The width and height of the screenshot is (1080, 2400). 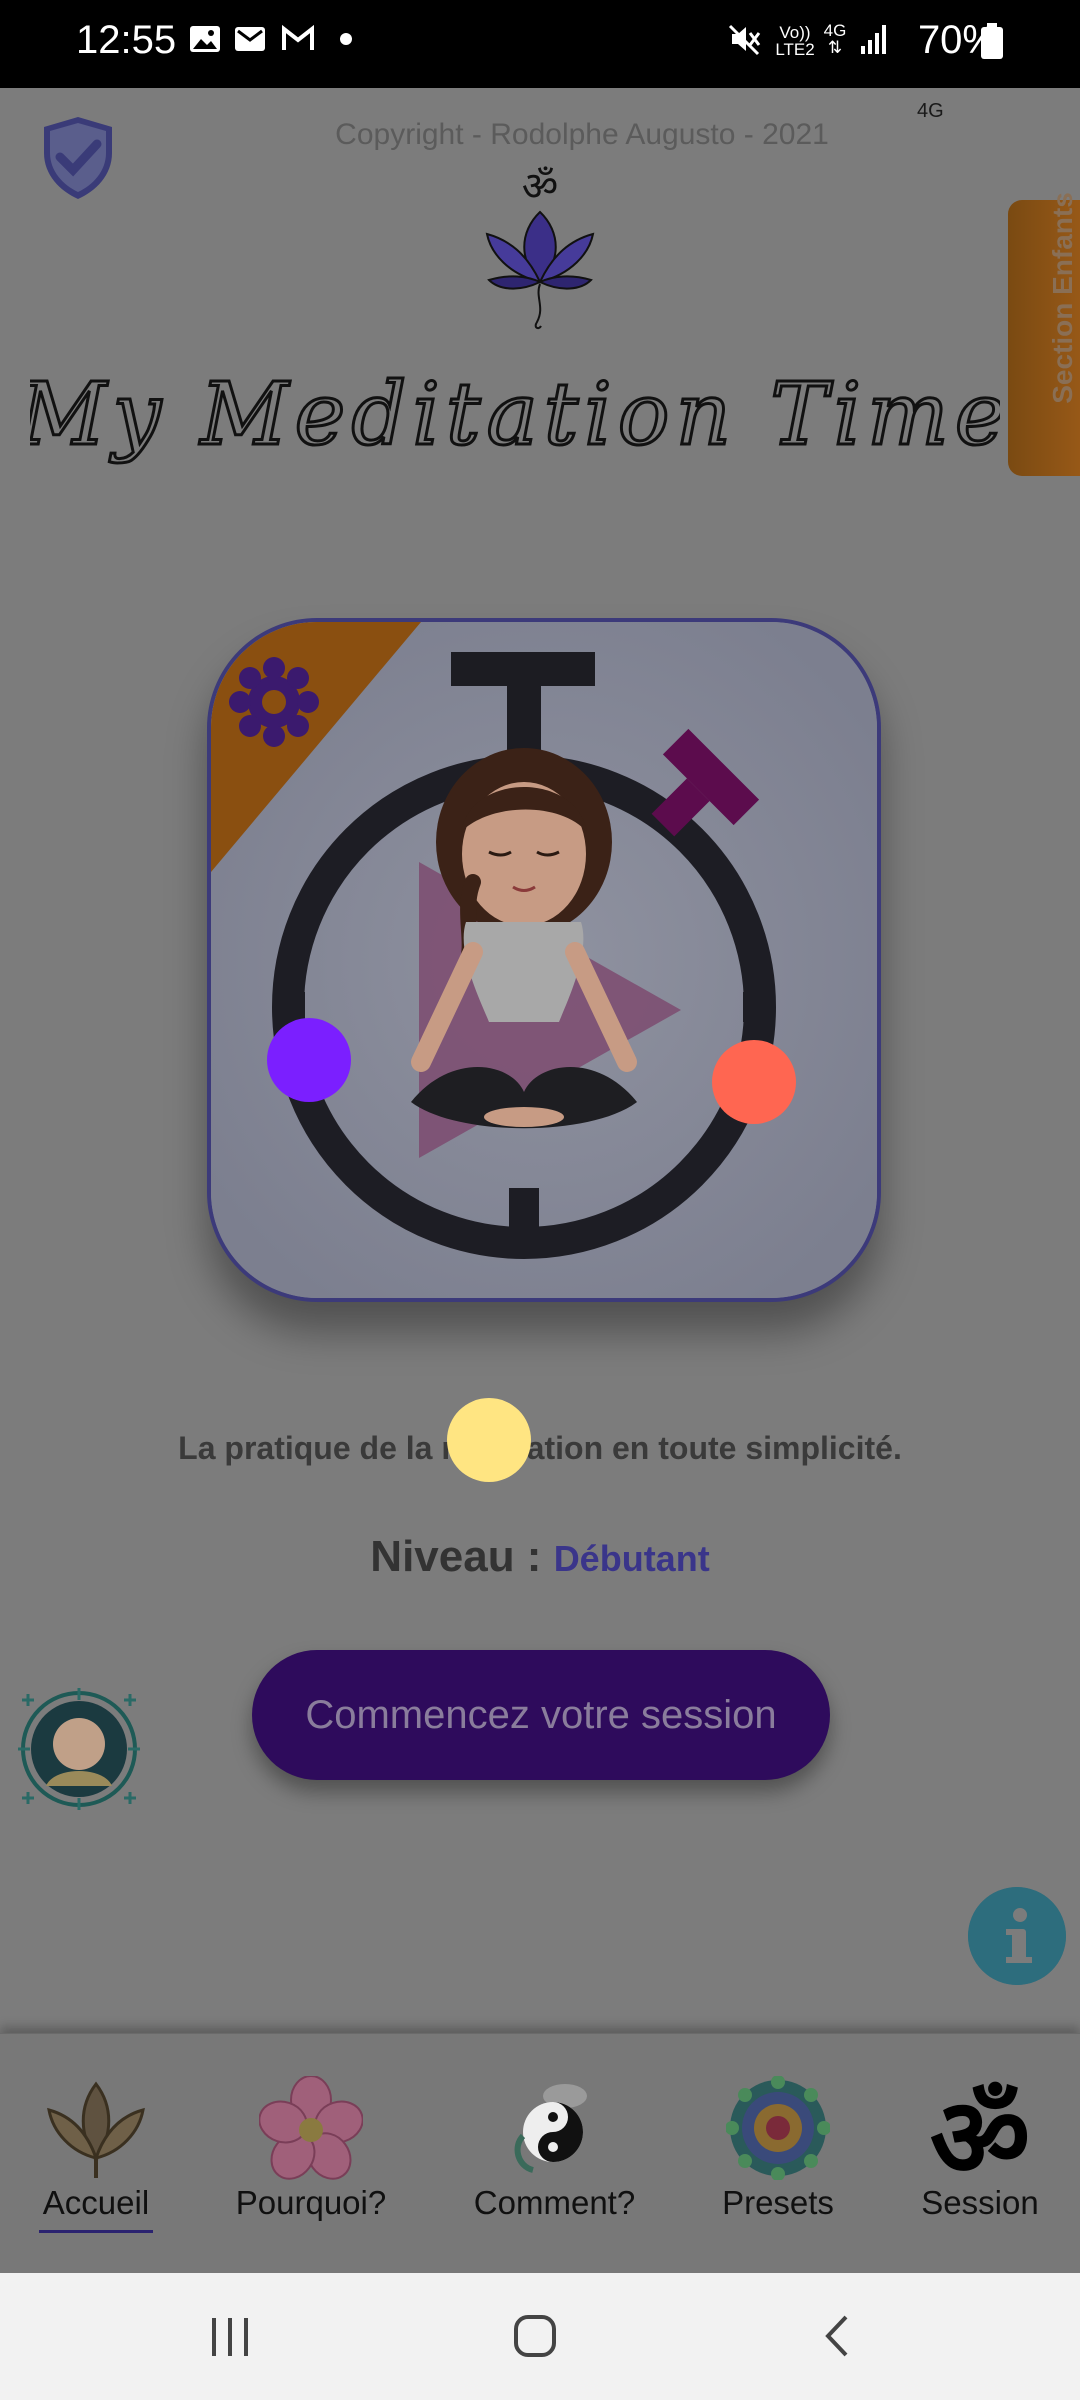 I want to click on app-title: My Meditation Time, so click(x=515, y=415).